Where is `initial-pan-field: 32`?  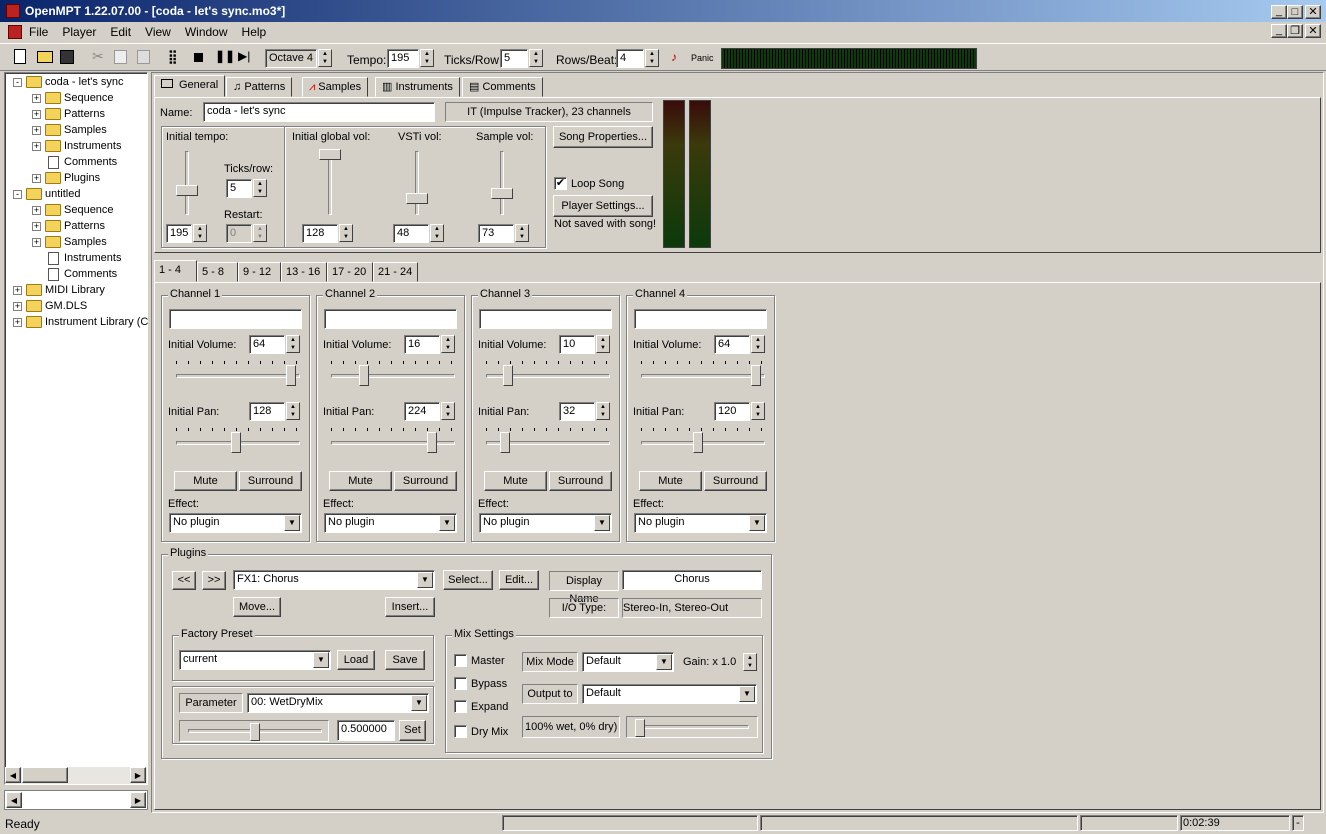
initial-pan-field: 32 is located at coordinates (577, 411).